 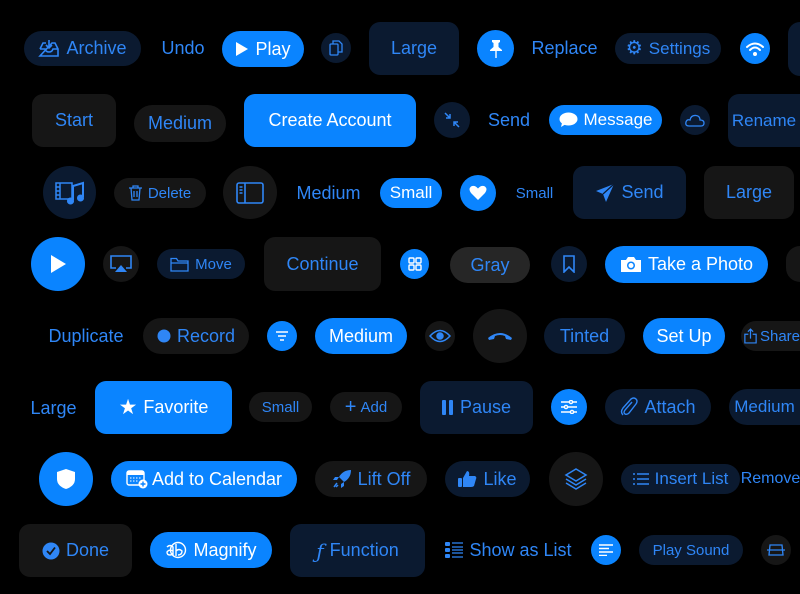 I want to click on medium-button: Medium, so click(x=180, y=123).